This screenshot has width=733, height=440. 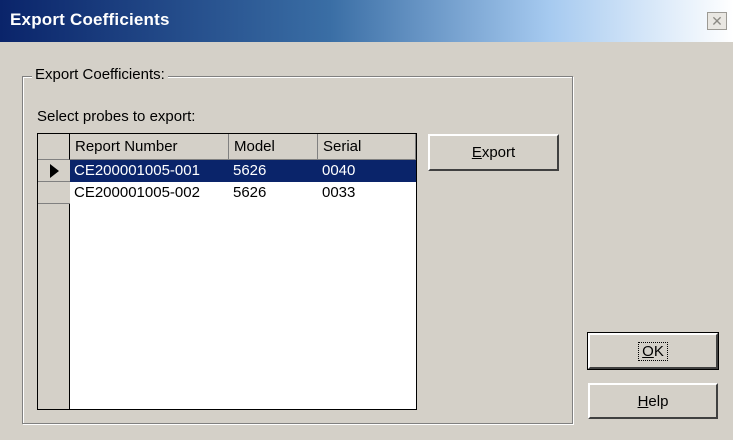 What do you see at coordinates (54, 147) in the screenshot?
I see `grid-corner` at bounding box center [54, 147].